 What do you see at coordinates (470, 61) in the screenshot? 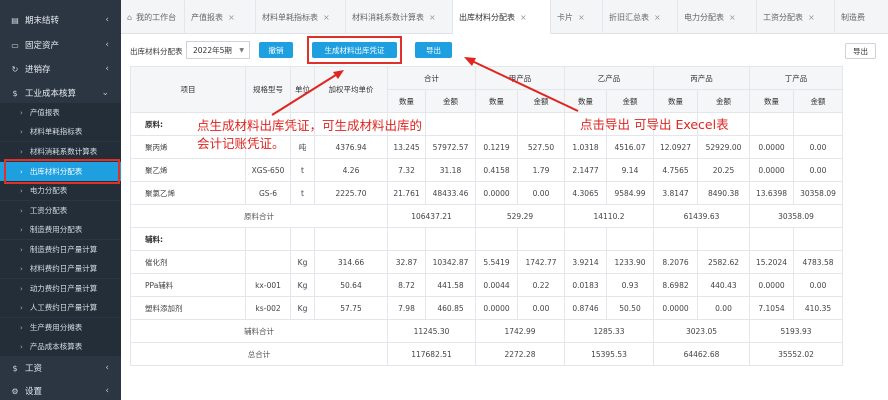
I see `annotation-arrowhead-export` at bounding box center [470, 61].